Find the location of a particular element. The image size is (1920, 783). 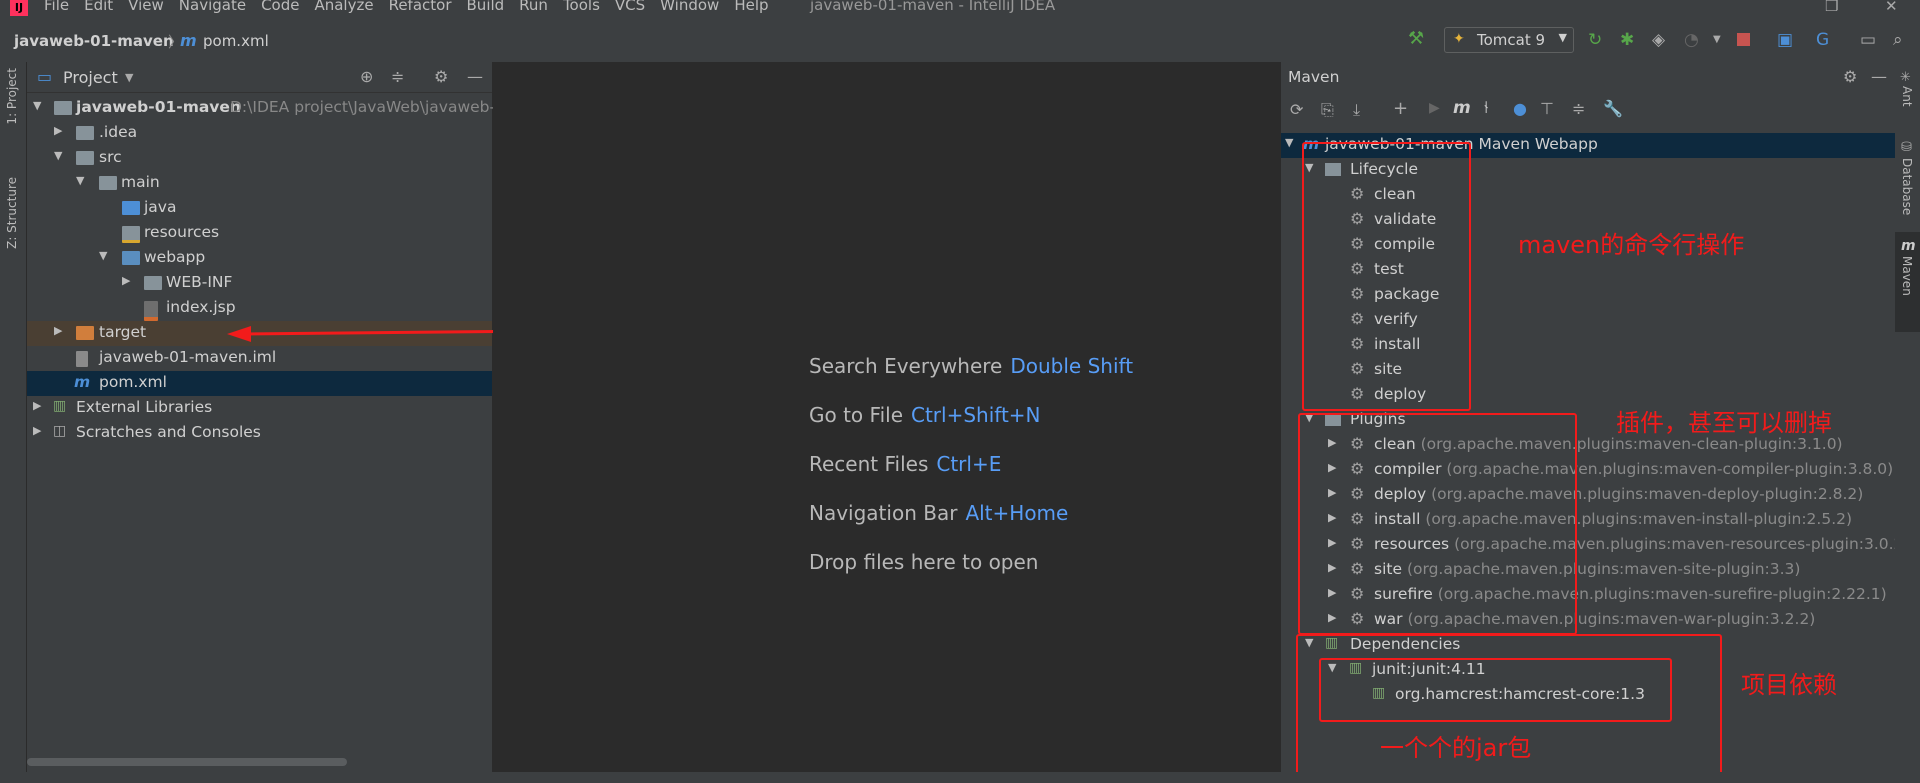

tomcat-icon: ✦ is located at coordinates (1459, 39).